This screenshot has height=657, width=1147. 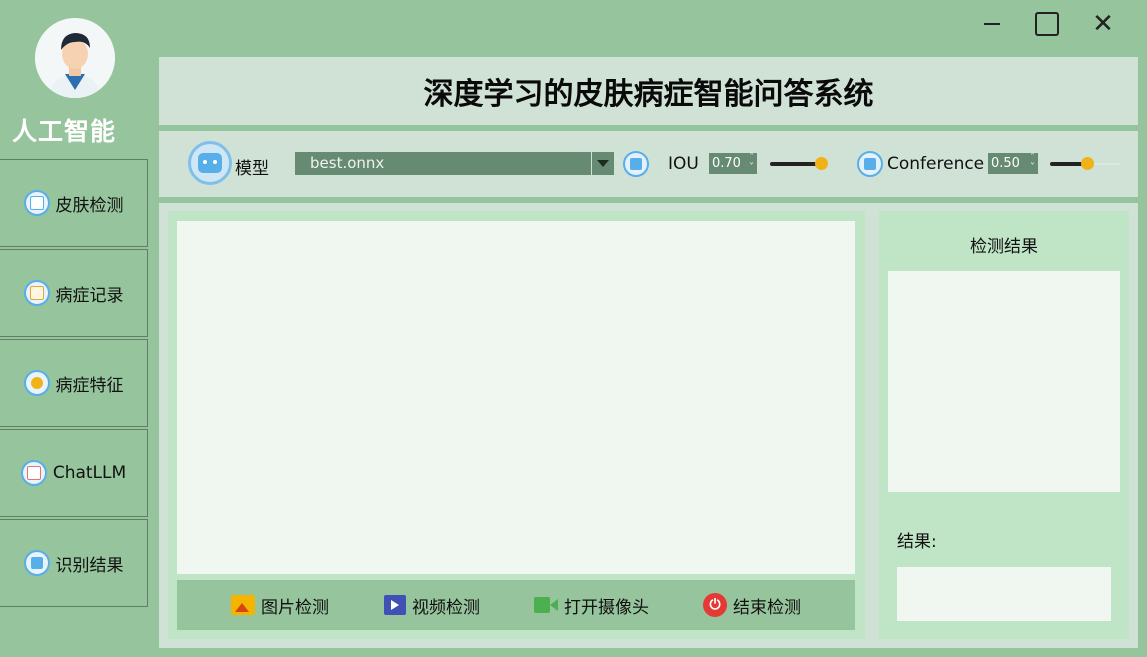 I want to click on title-bar: 深度学习的皮肤病症智能问答系统, so click(x=648, y=91).